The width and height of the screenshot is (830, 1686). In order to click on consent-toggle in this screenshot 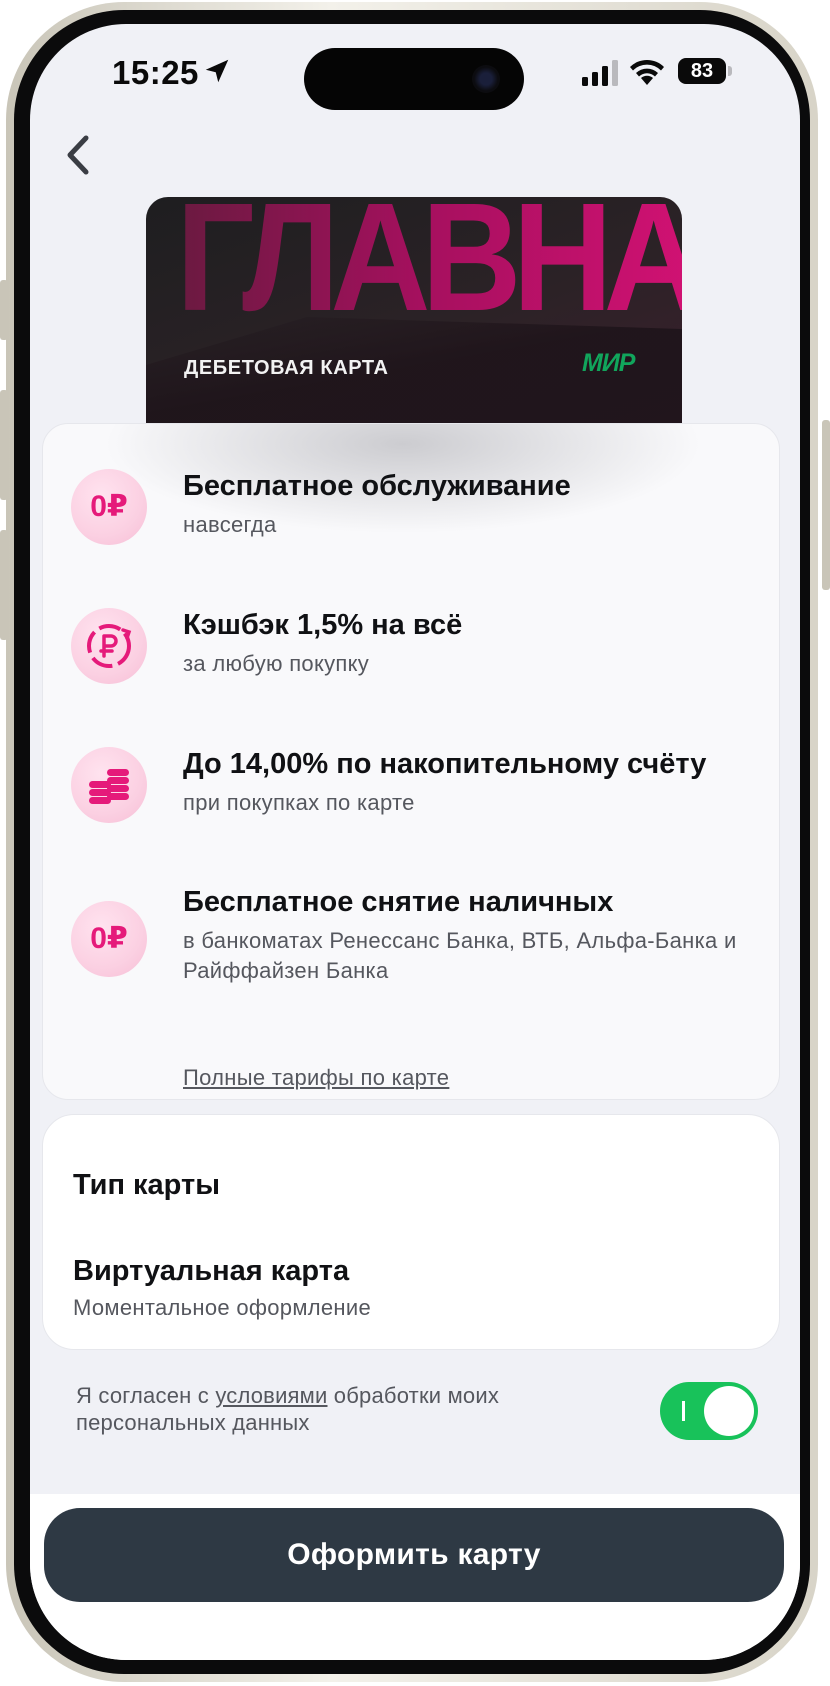, I will do `click(709, 1411)`.